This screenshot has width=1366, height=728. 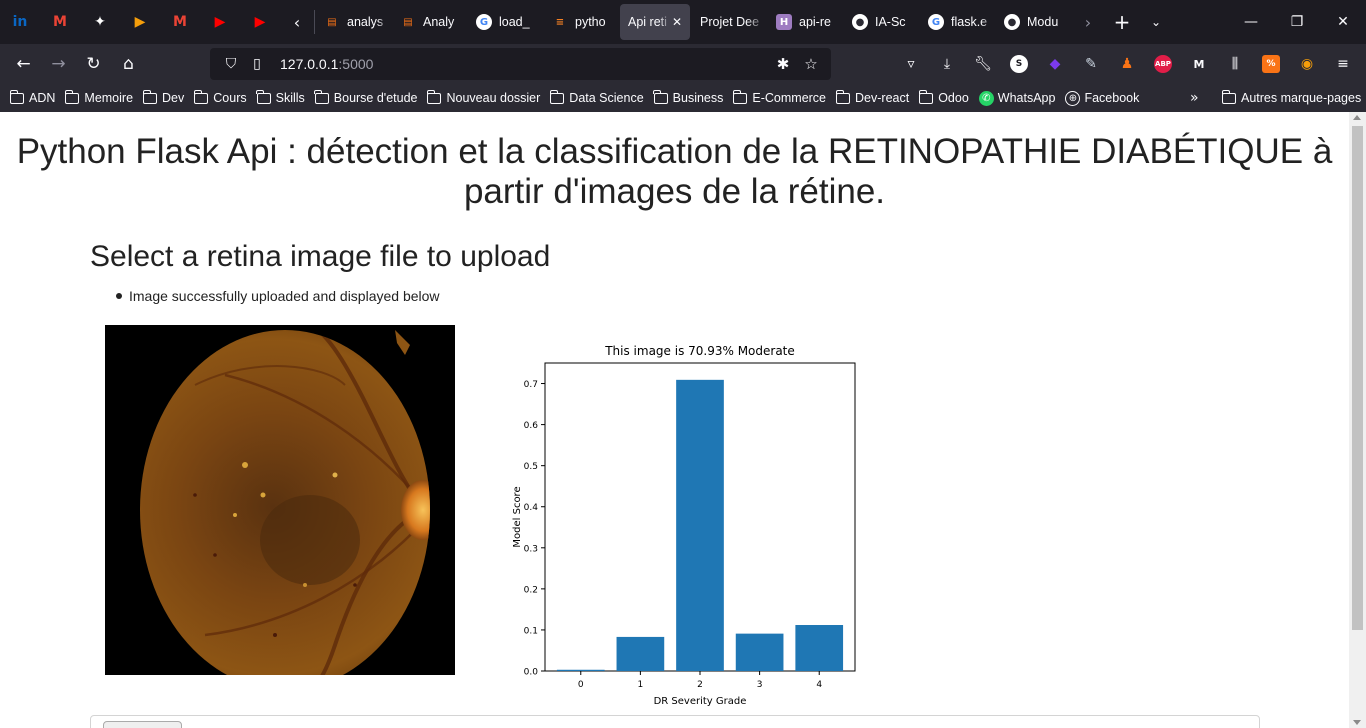 I want to click on y-tick-label: 0.7, so click(x=531, y=385).